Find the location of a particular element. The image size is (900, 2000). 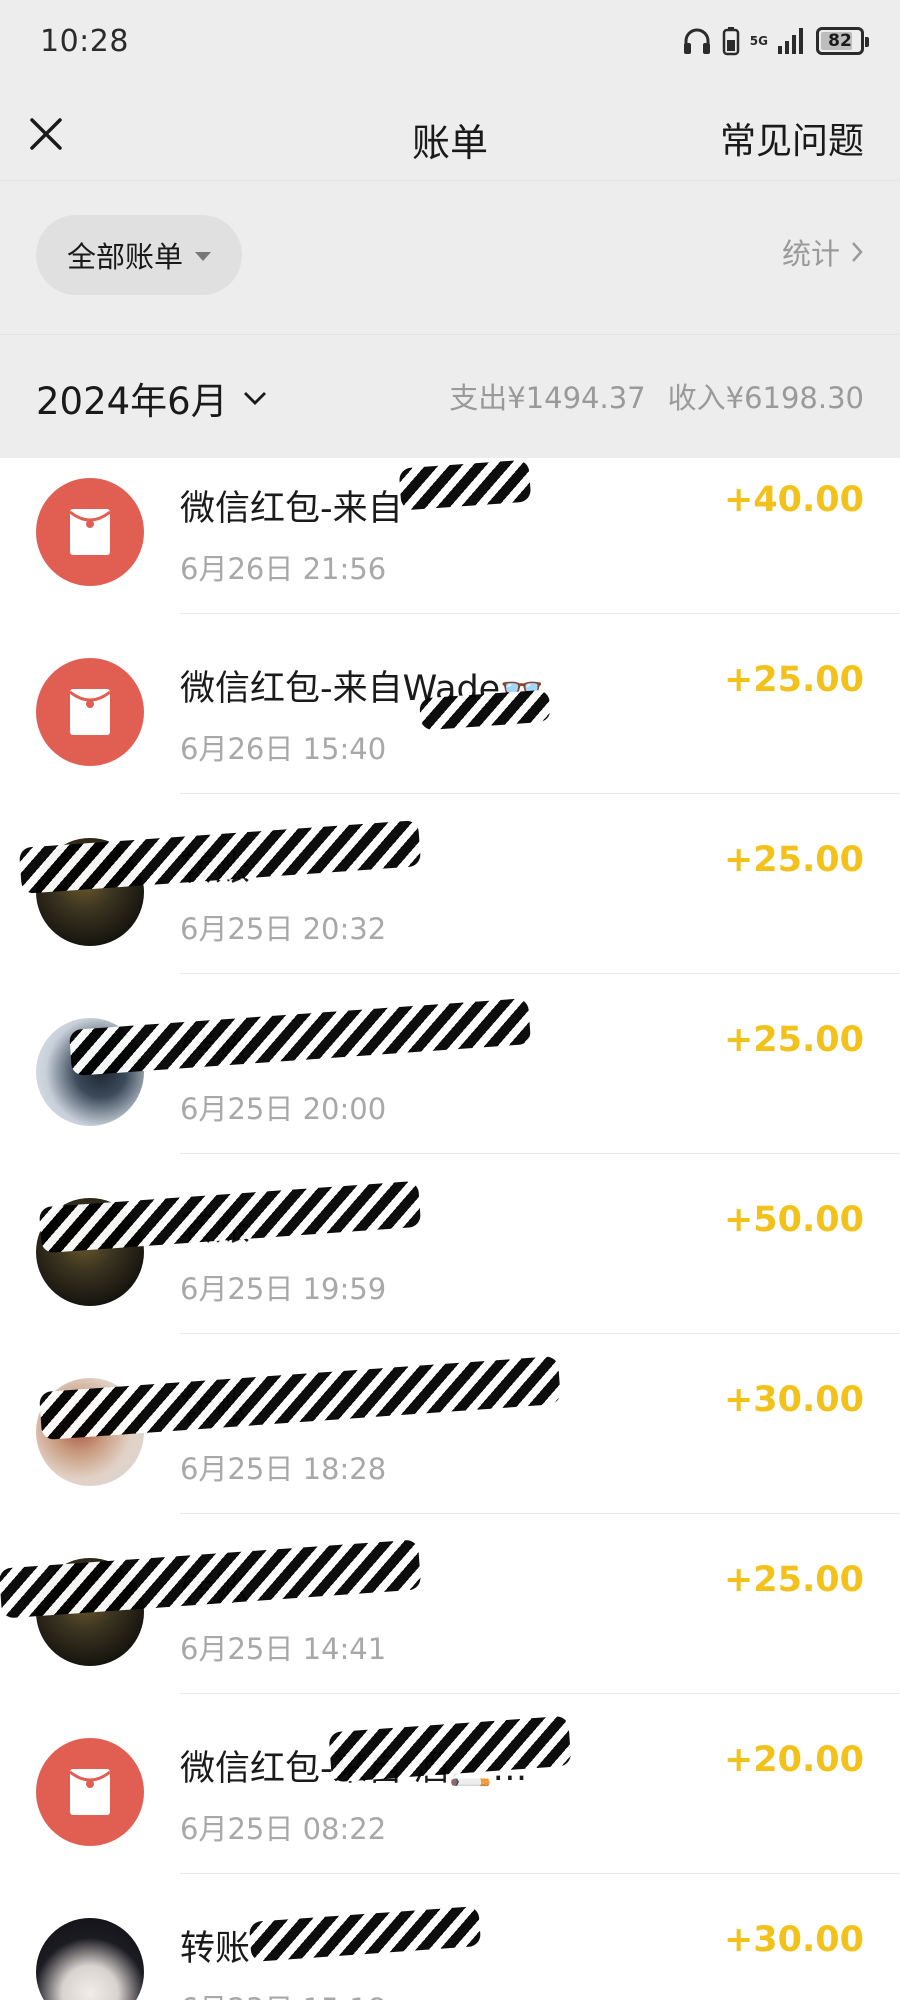

faq-link: 常见问题 is located at coordinates (792, 138).